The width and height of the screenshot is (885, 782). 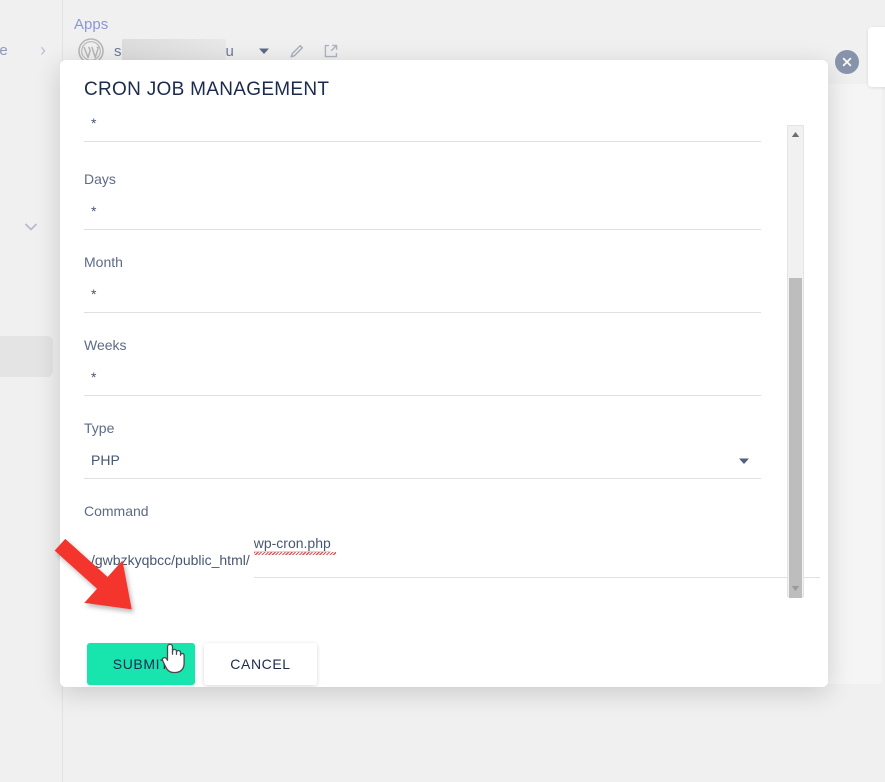 I want to click on sidebar-chevron-down-icon, so click(x=31, y=227).